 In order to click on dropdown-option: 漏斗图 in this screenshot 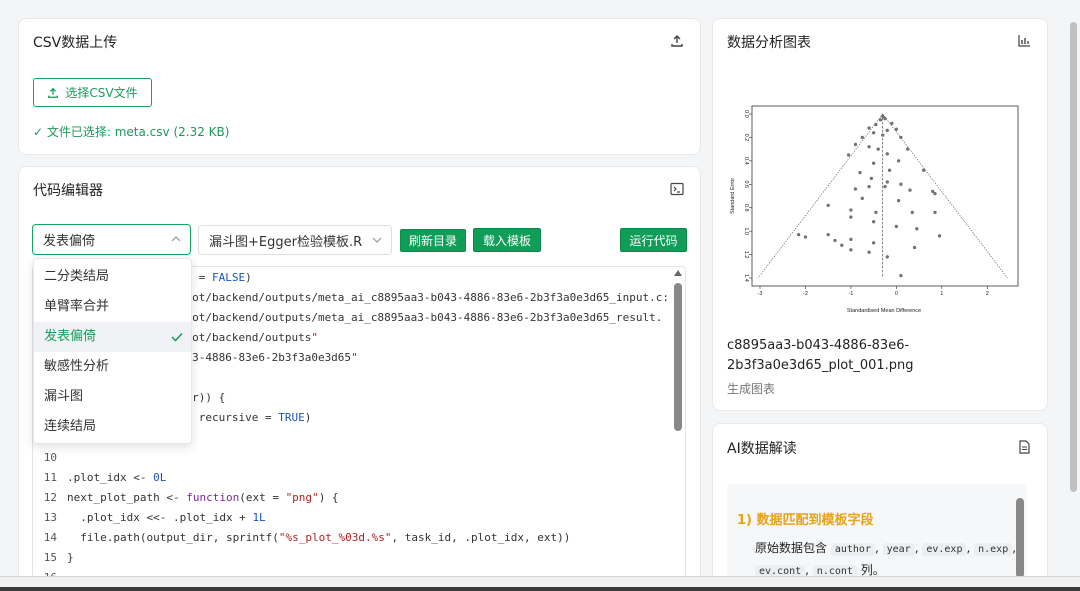, I will do `click(112, 397)`.